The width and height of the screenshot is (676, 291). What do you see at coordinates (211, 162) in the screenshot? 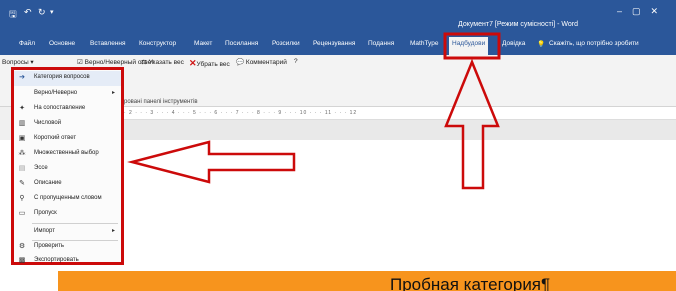
I see `left-arrow-annotation` at bounding box center [211, 162].